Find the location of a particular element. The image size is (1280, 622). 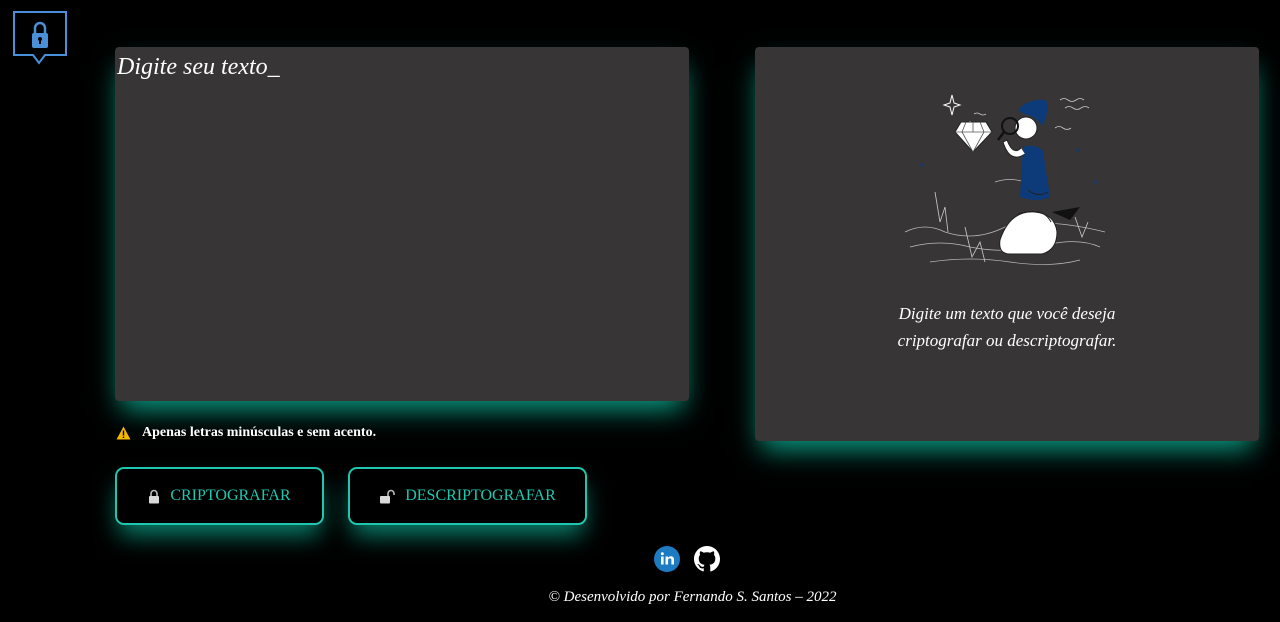

decrypt-button: DESCRIPTOGRAFAR is located at coordinates (467, 496).